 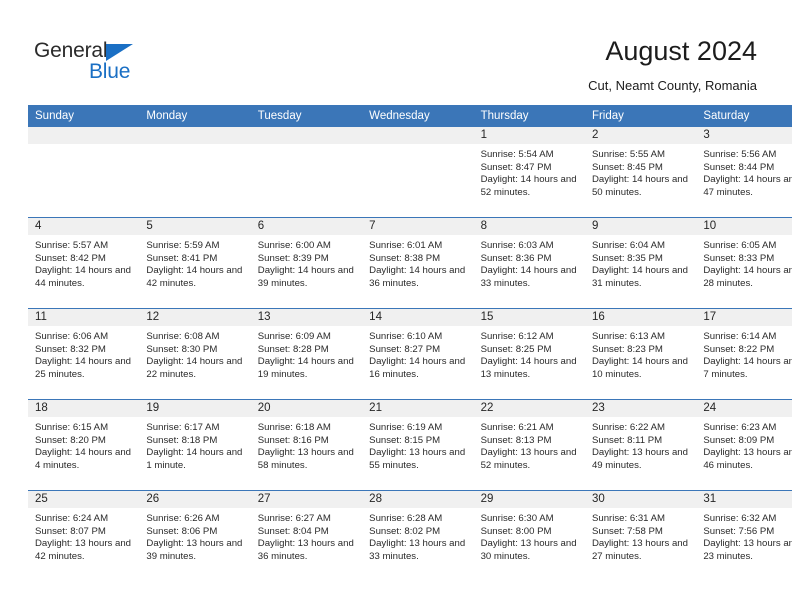 I want to click on sunrise-text: Sunrise: 6:19 AM, so click(x=406, y=427).